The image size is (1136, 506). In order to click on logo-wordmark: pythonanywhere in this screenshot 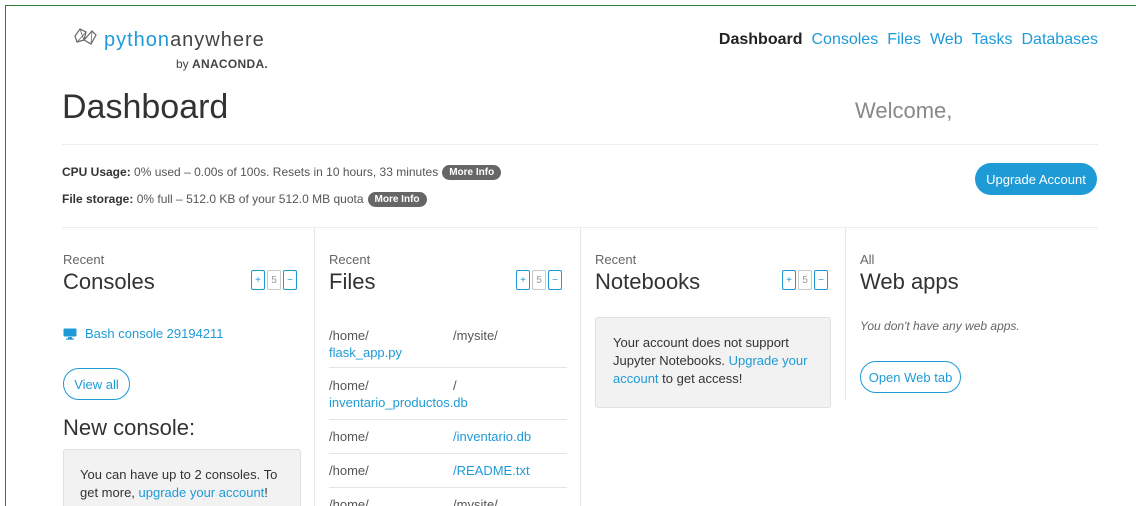, I will do `click(184, 40)`.